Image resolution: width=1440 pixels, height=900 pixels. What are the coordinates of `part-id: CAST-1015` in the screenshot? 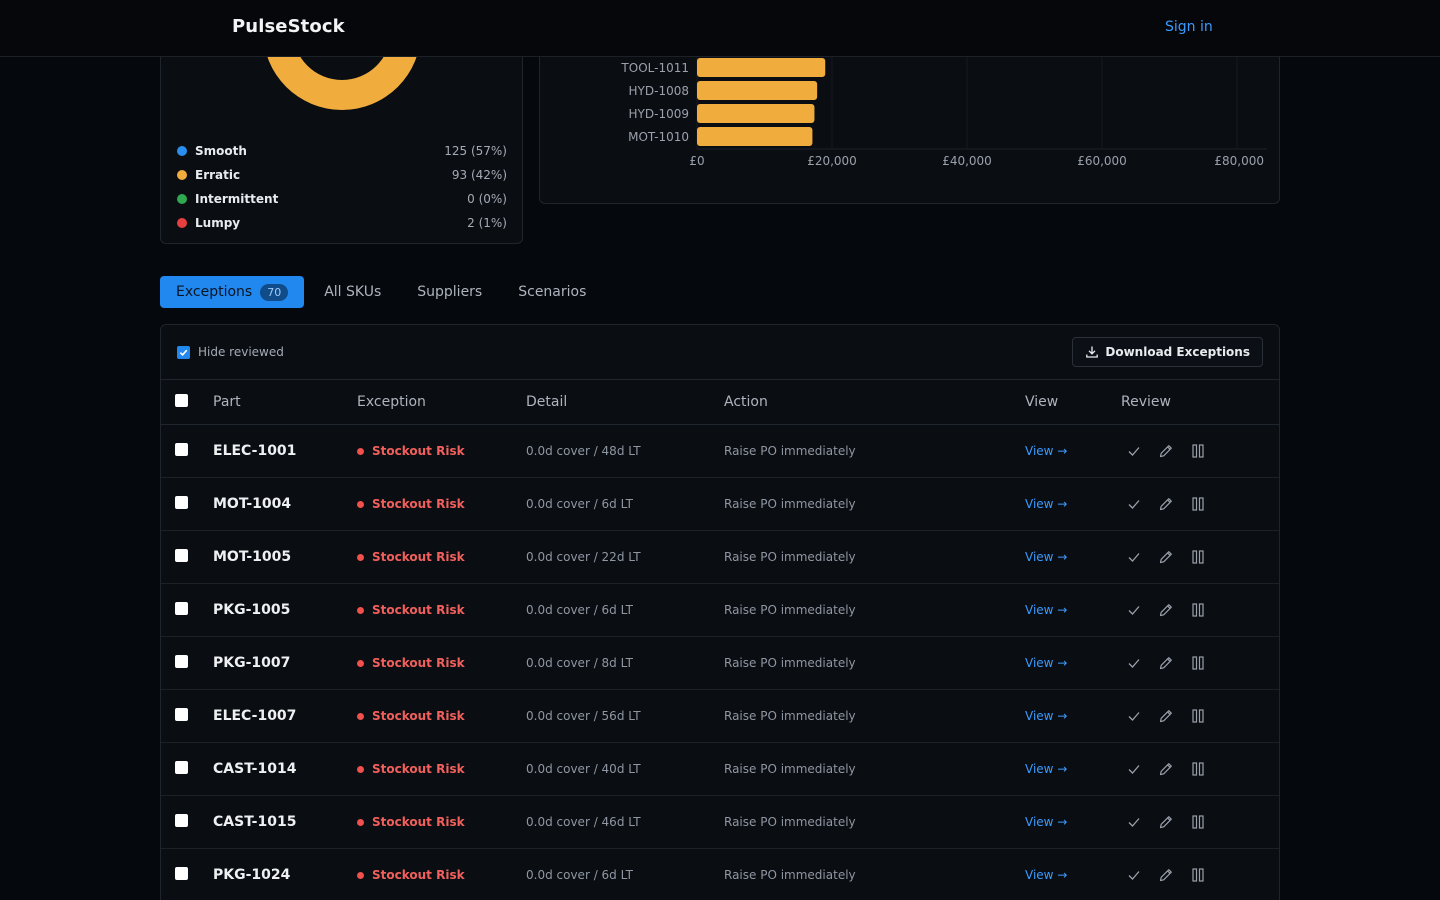 It's located at (255, 822).